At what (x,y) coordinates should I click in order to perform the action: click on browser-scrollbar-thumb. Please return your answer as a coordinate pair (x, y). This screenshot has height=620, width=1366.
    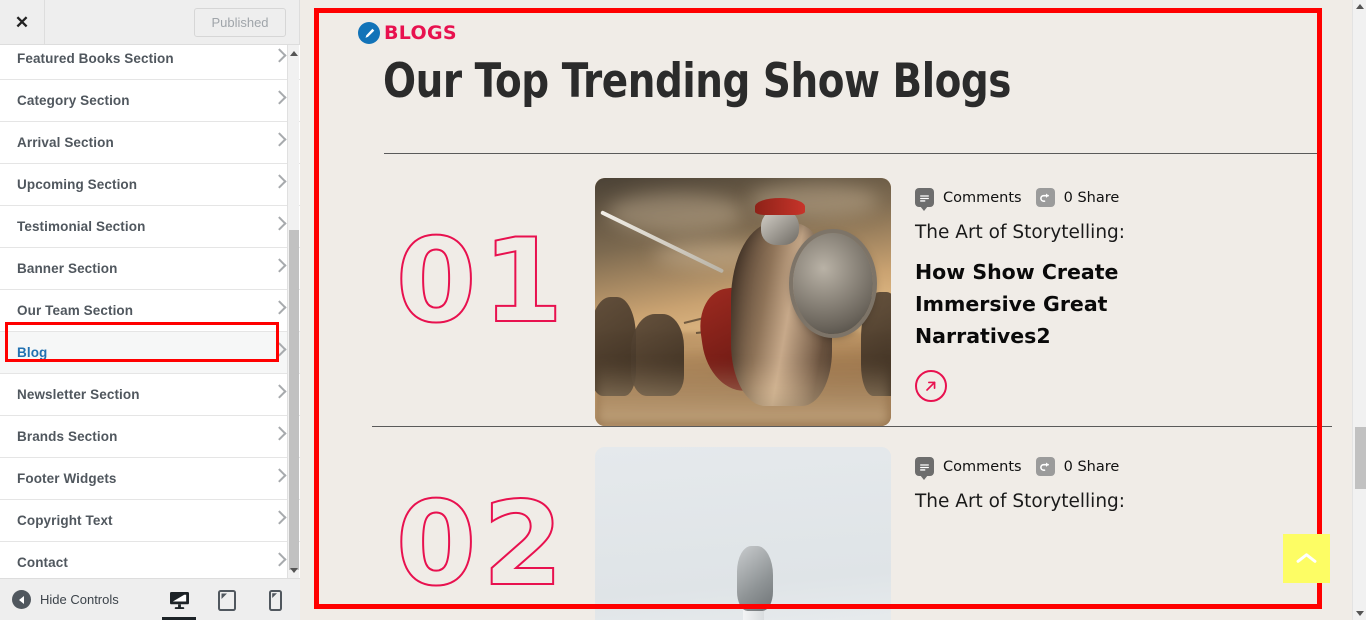
    Looking at the image, I should click on (1360, 458).